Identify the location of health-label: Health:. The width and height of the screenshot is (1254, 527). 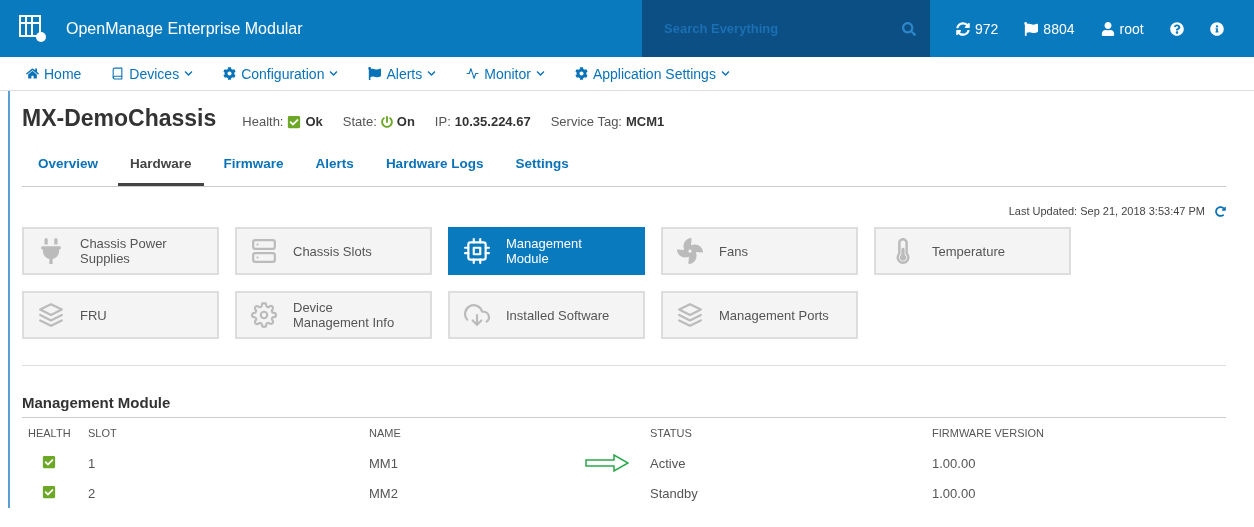
(263, 121).